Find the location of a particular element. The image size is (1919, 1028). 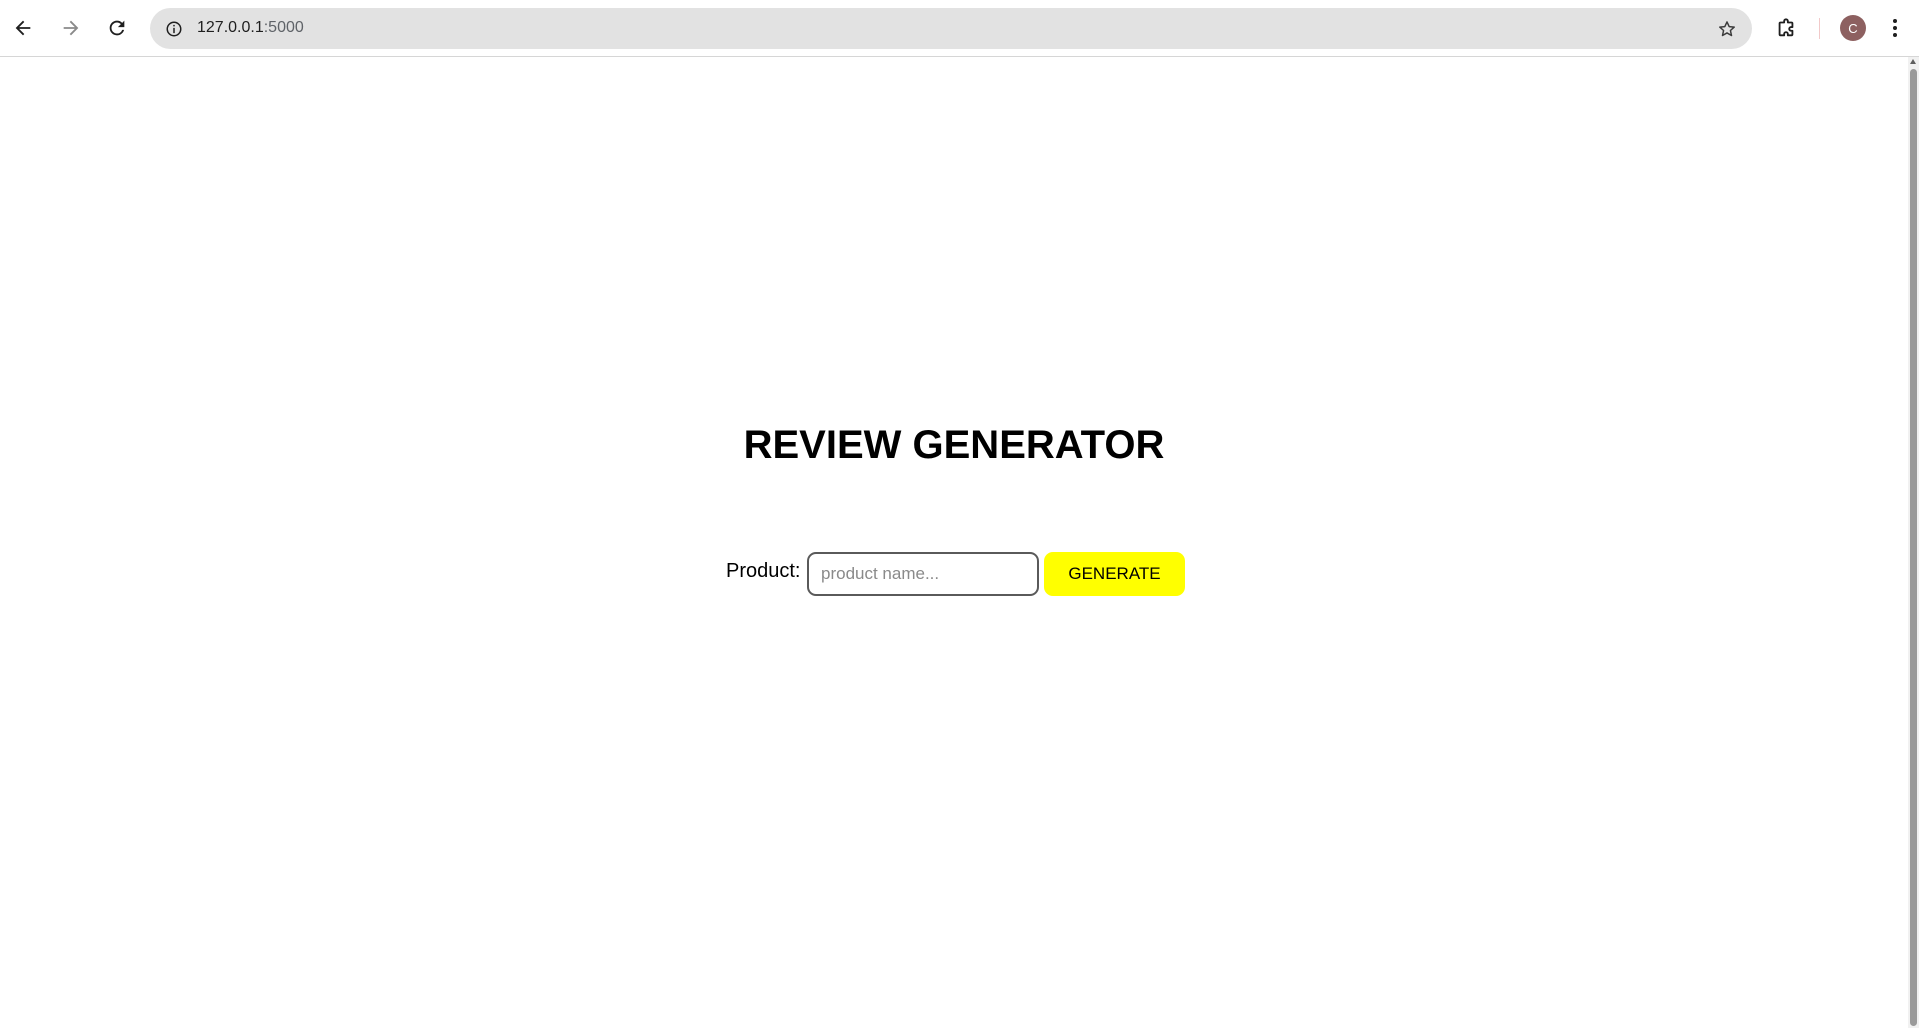

product-name-input is located at coordinates (923, 574).